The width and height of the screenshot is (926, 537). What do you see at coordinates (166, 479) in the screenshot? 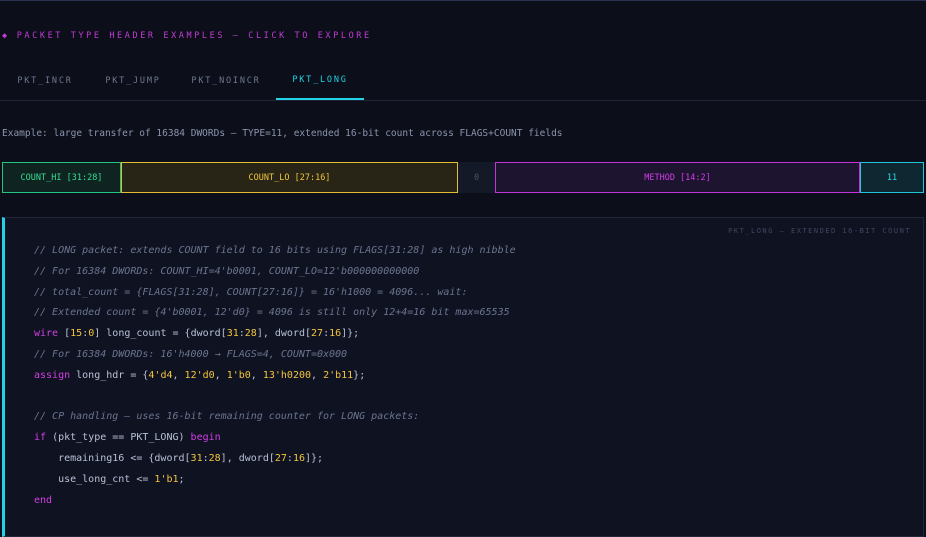
I see `code-token: 1'b1` at bounding box center [166, 479].